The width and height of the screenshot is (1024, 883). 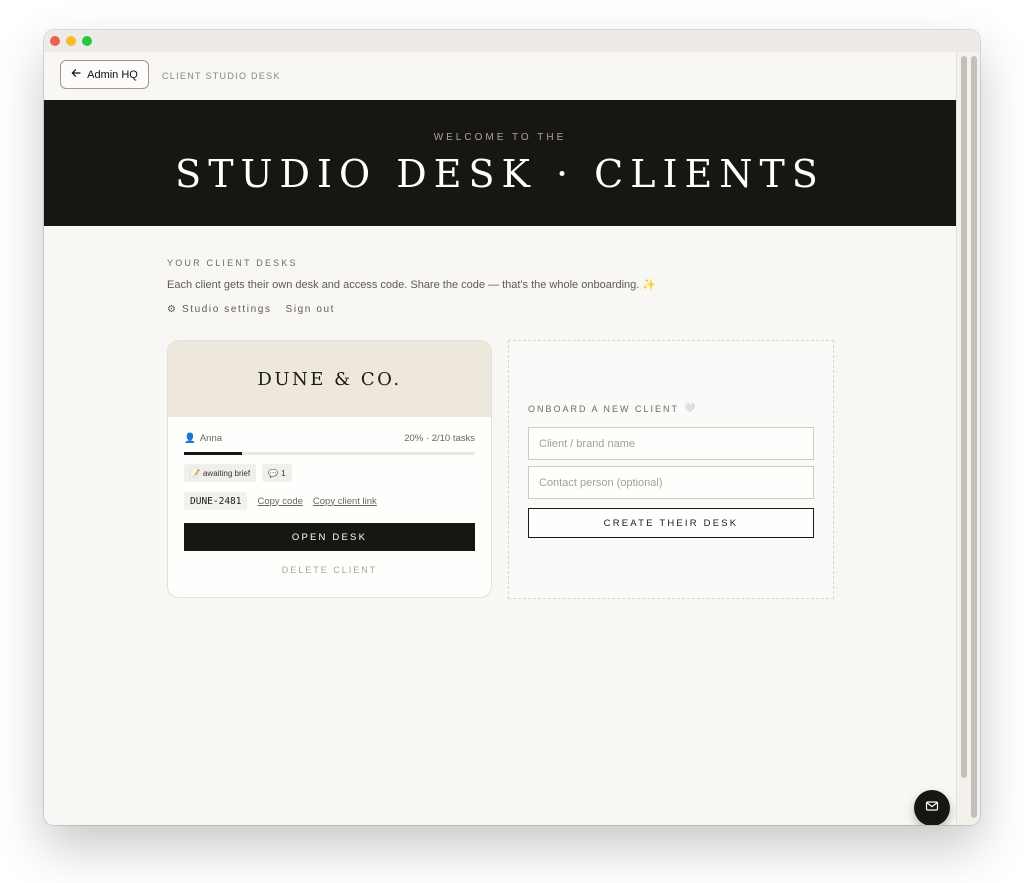 I want to click on progress-text: 20% · 2/10 tasks, so click(x=439, y=438).